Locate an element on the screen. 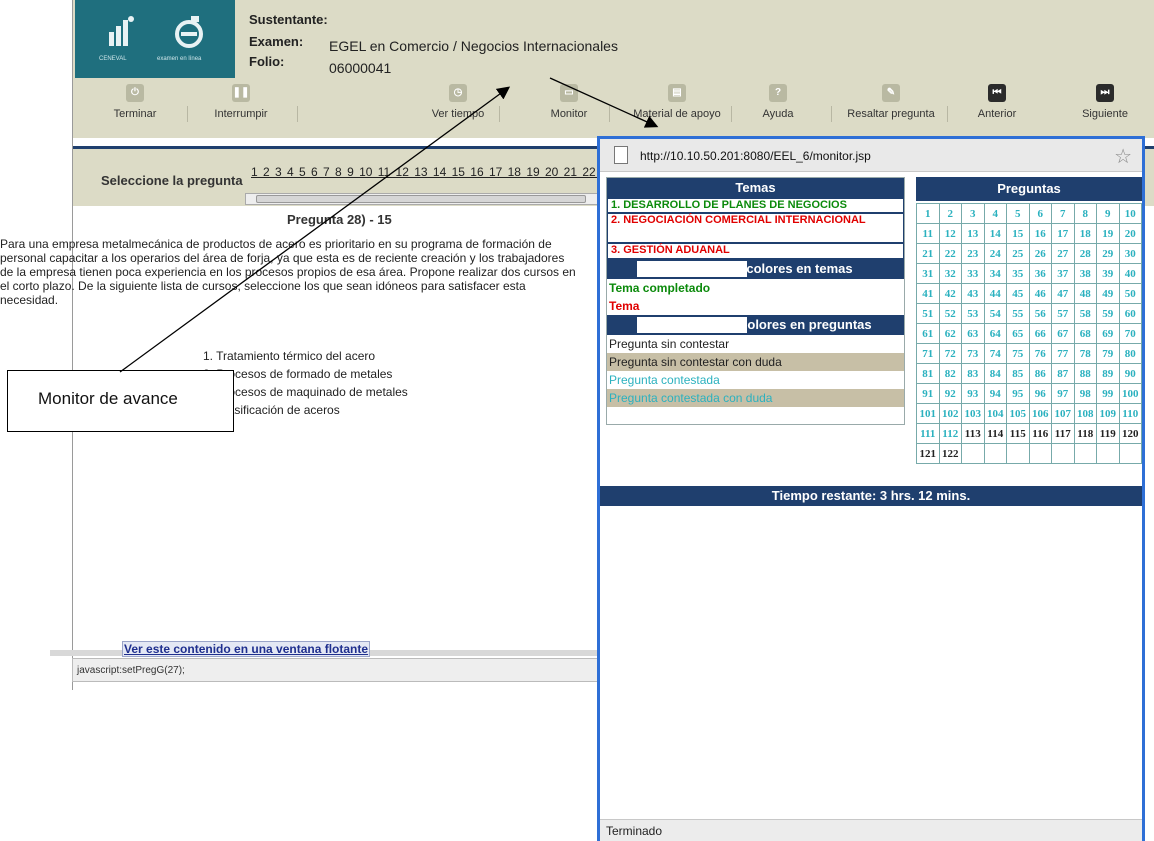  question-number-116: 116 is located at coordinates (1040, 433).